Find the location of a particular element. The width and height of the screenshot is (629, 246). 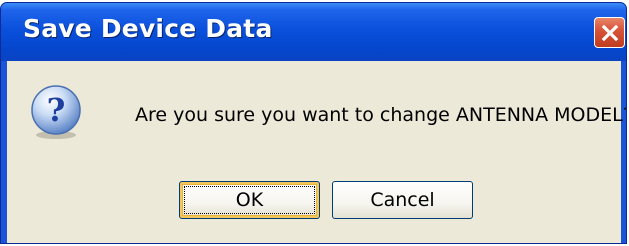

ok-button: OK is located at coordinates (249, 200).